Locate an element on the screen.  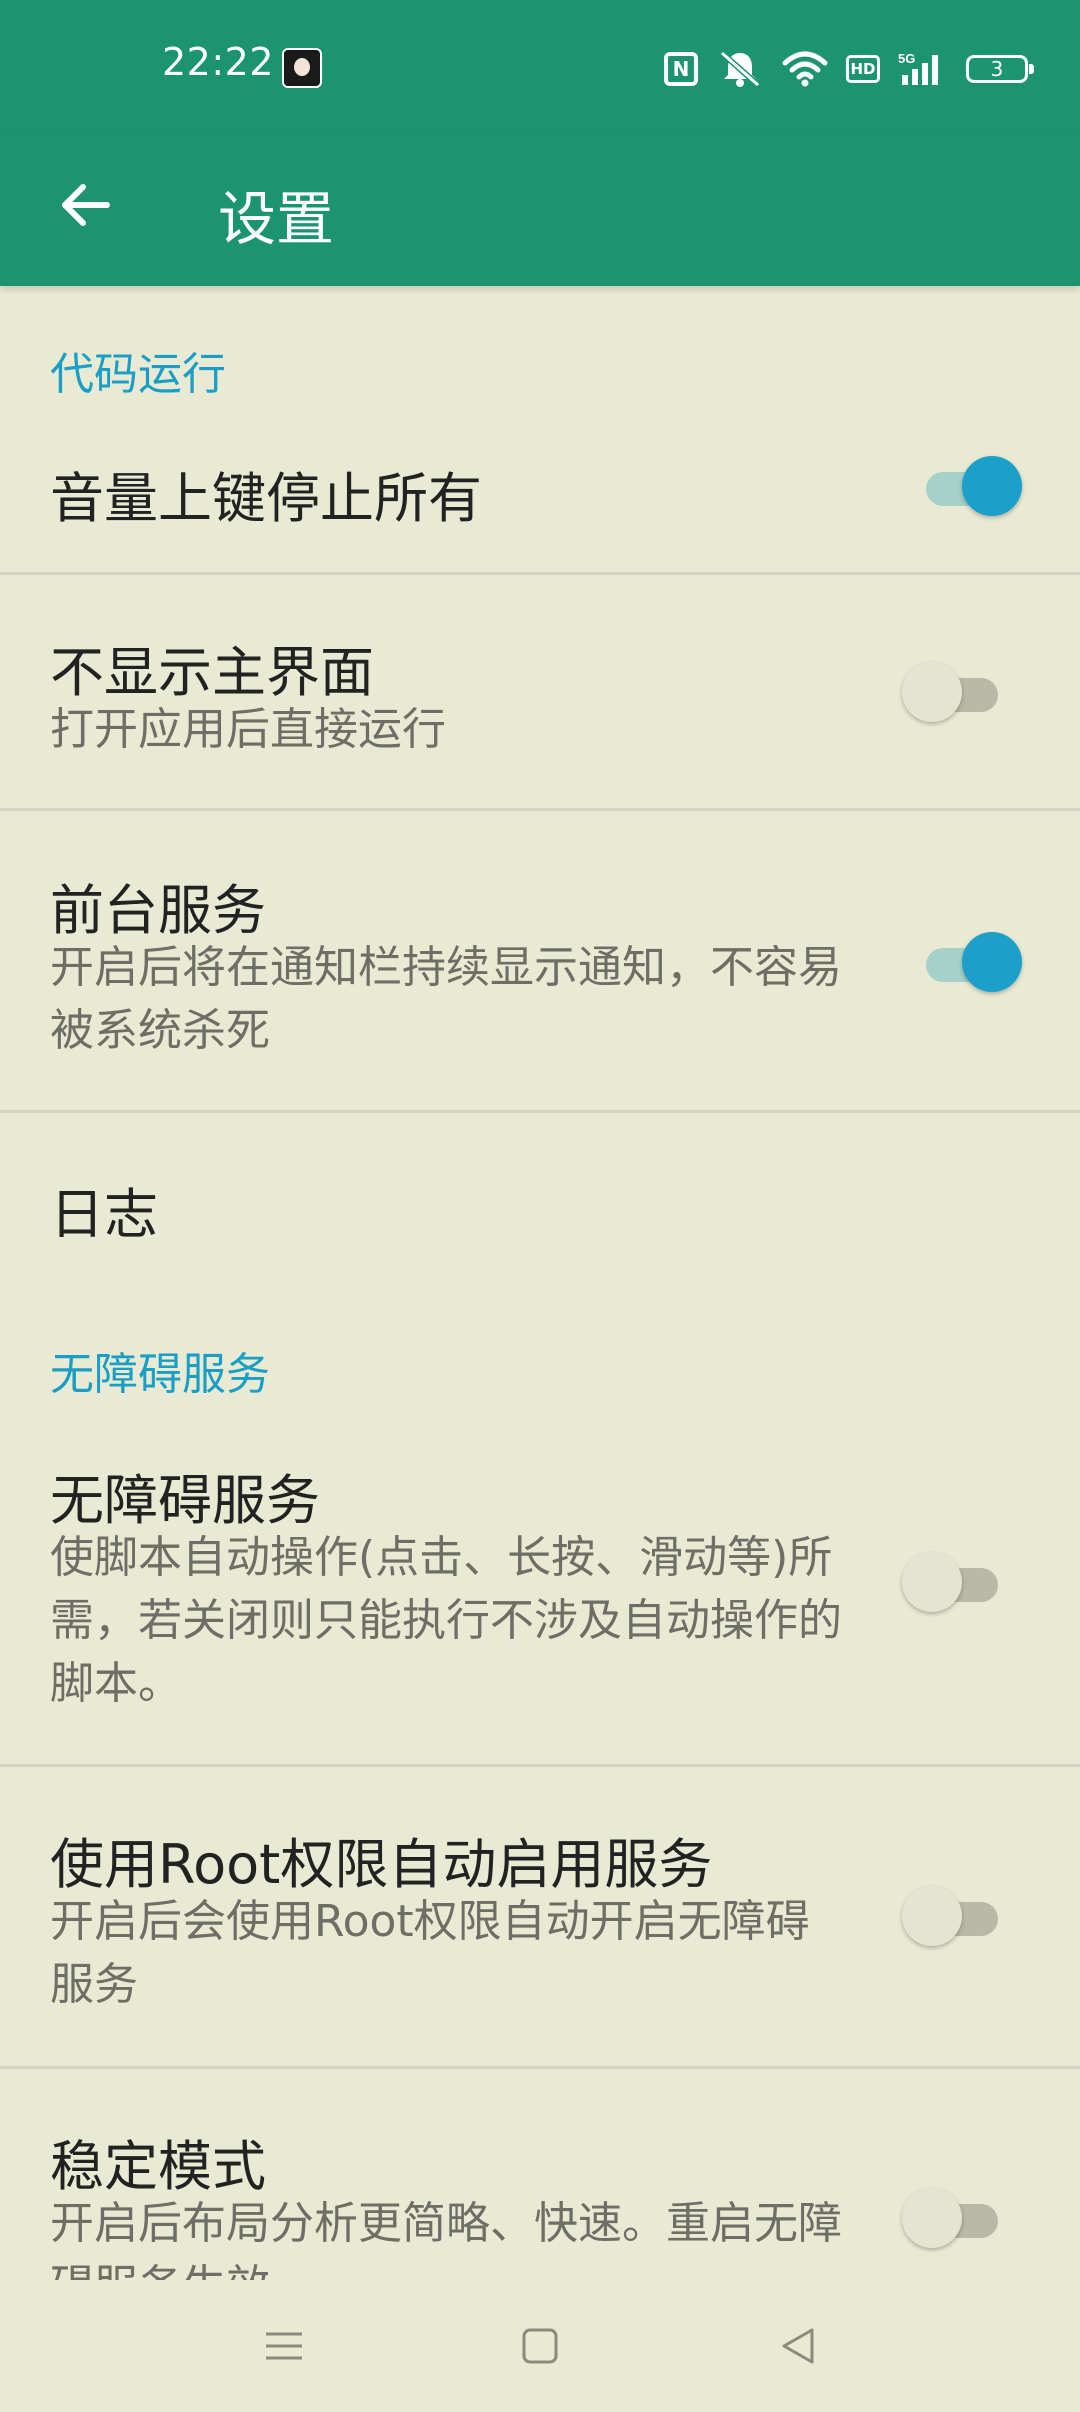
back-nav-button is located at coordinates (798, 2346).